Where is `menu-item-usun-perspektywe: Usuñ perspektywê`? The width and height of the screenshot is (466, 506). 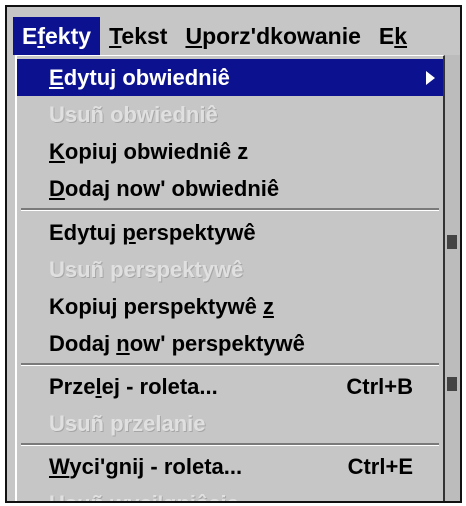 menu-item-usun-perspektywe: Usuñ perspektywê is located at coordinates (146, 269).